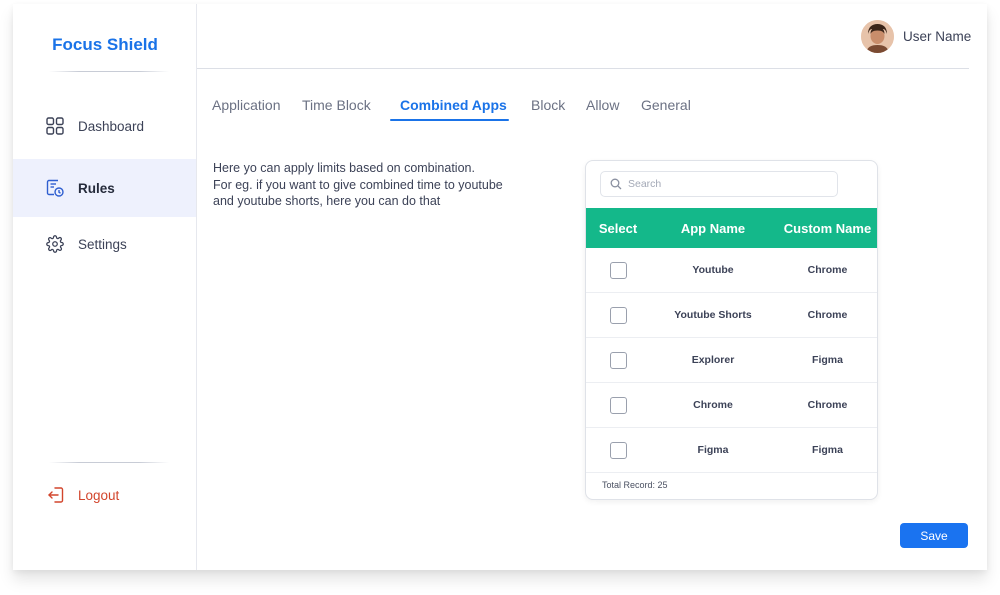  What do you see at coordinates (635, 485) in the screenshot?
I see `total-record-count: Total Record: 25` at bounding box center [635, 485].